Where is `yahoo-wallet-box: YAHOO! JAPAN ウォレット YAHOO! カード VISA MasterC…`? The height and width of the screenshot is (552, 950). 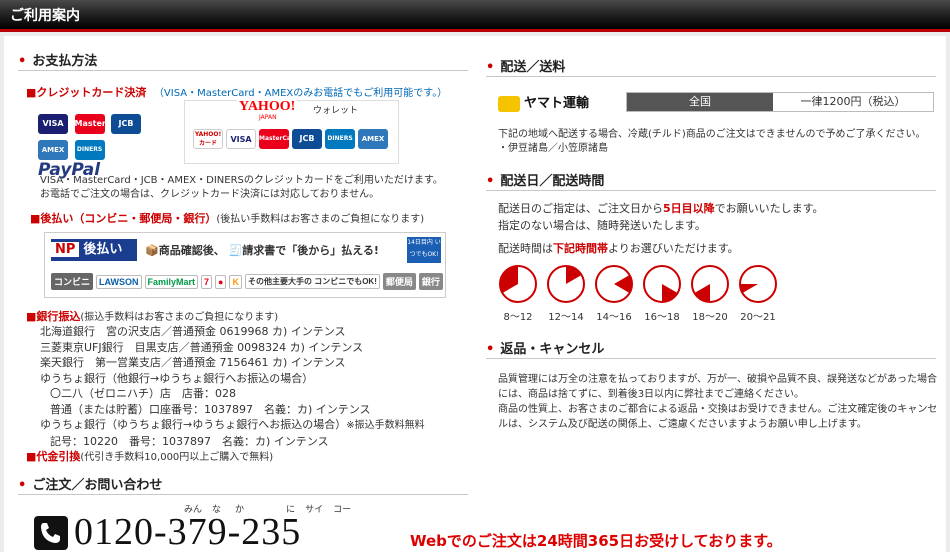
yahoo-wallet-box: YAHOO! JAPAN ウォレット YAHOO! カード VISA MasterC… is located at coordinates (291, 131).